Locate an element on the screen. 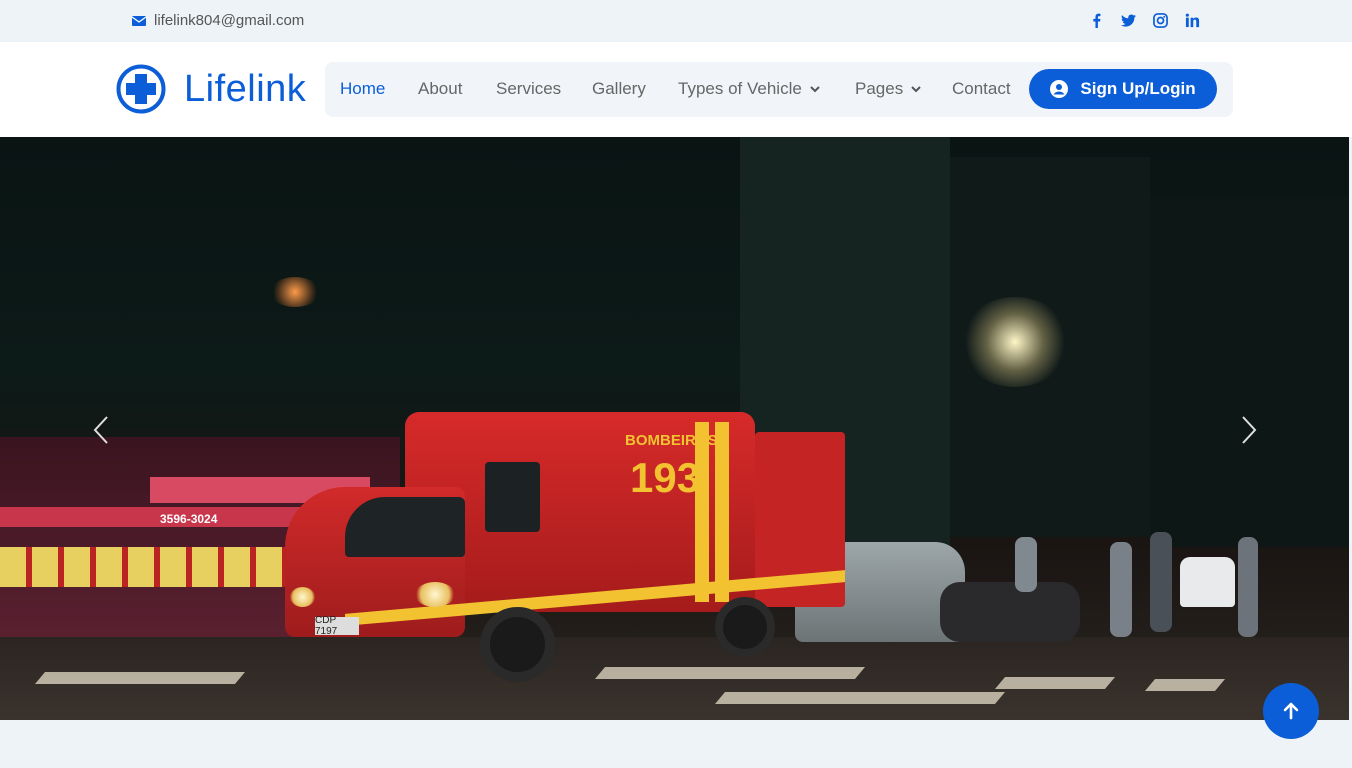 The width and height of the screenshot is (1352, 768). nav-pages: Pages is located at coordinates (888, 89).